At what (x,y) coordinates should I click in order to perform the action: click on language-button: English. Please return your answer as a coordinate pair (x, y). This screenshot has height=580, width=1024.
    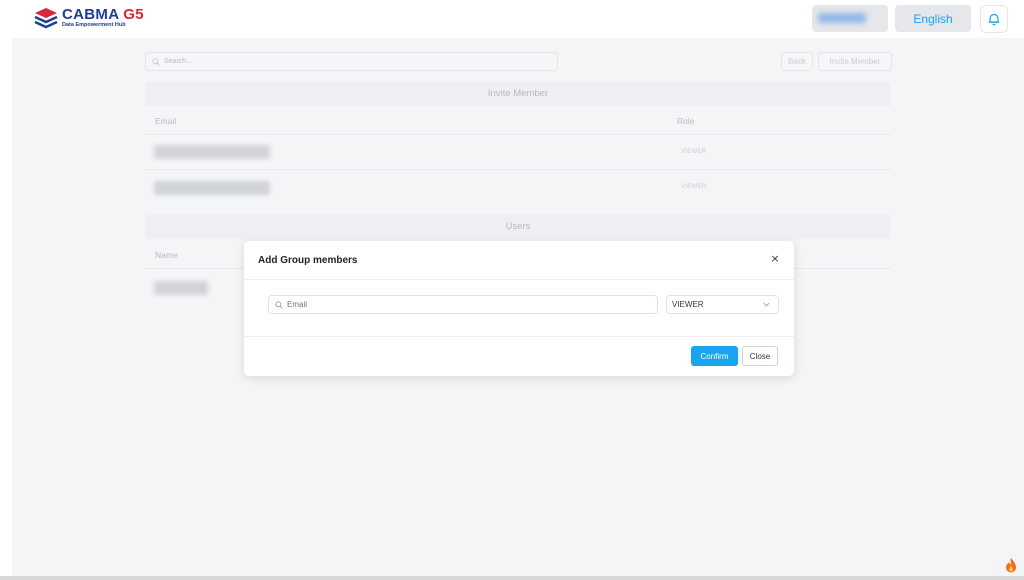
    Looking at the image, I should click on (933, 18).